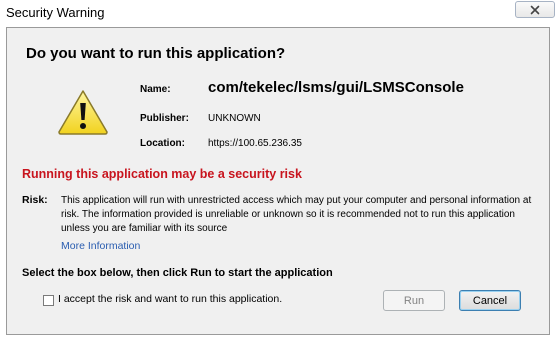 The image size is (558, 340). I want to click on risk-label: Risk:, so click(35, 200).